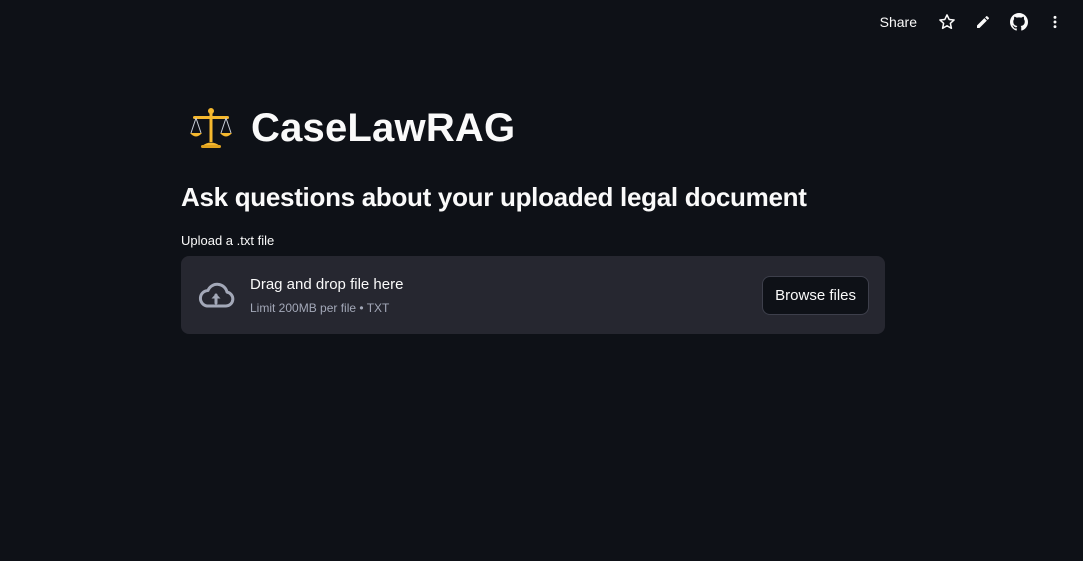  What do you see at coordinates (327, 284) in the screenshot?
I see `dropzone-instructions: Drag and drop file here` at bounding box center [327, 284].